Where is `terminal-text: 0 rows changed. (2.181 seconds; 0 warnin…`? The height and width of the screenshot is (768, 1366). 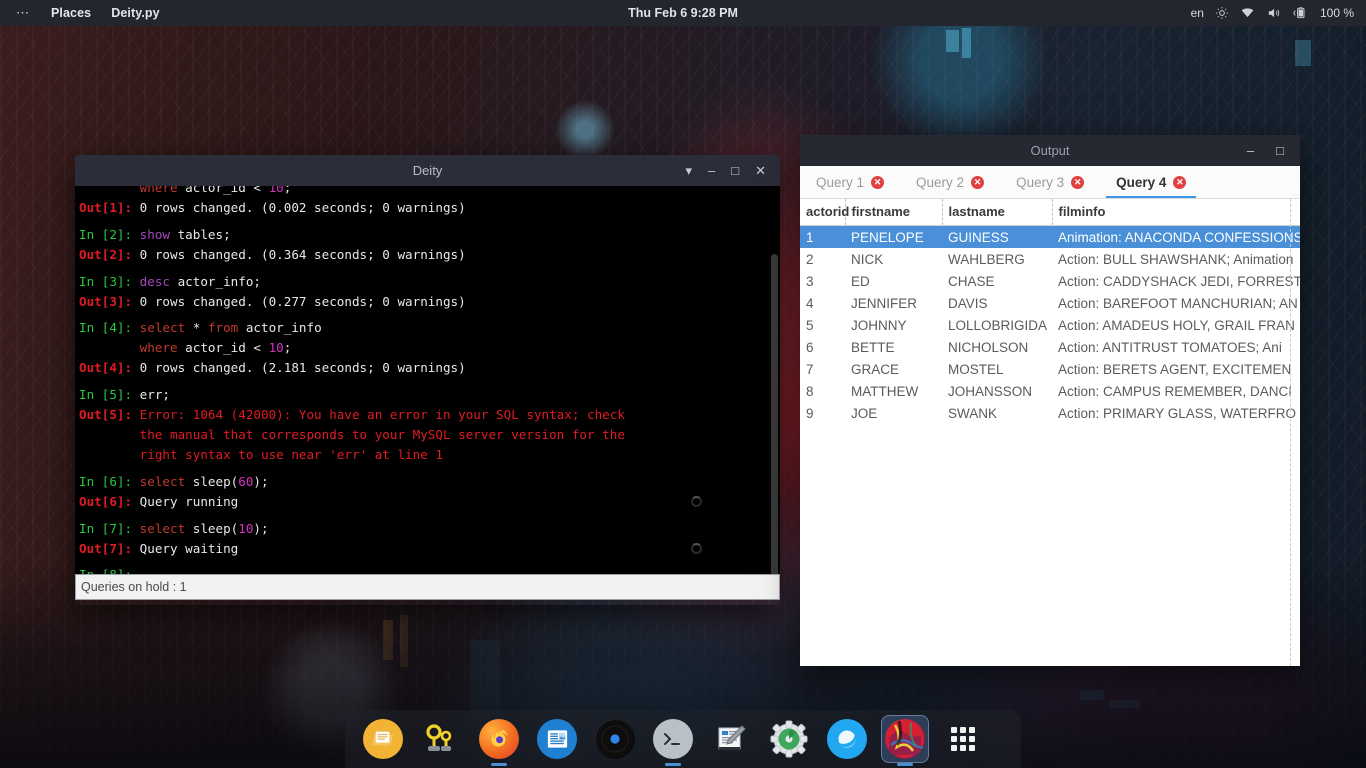
terminal-text: 0 rows changed. (2.181 seconds; 0 warnin… is located at coordinates (302, 368).